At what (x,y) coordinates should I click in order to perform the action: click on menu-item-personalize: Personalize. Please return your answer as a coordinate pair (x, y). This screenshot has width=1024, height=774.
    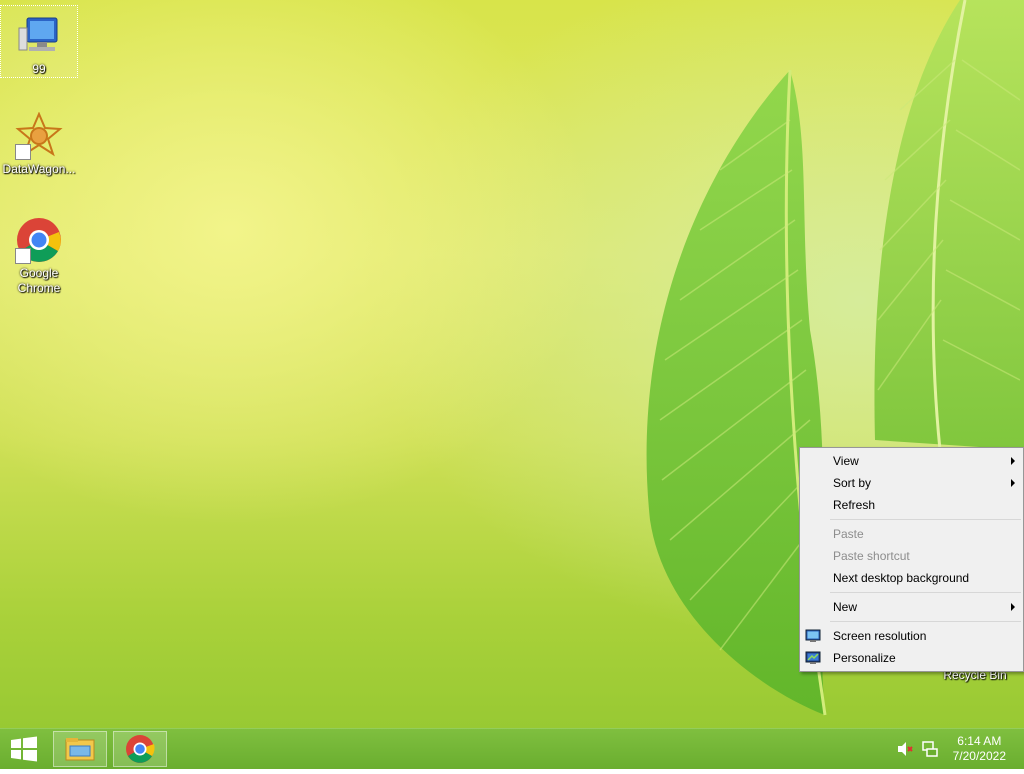
    Looking at the image, I should click on (911, 658).